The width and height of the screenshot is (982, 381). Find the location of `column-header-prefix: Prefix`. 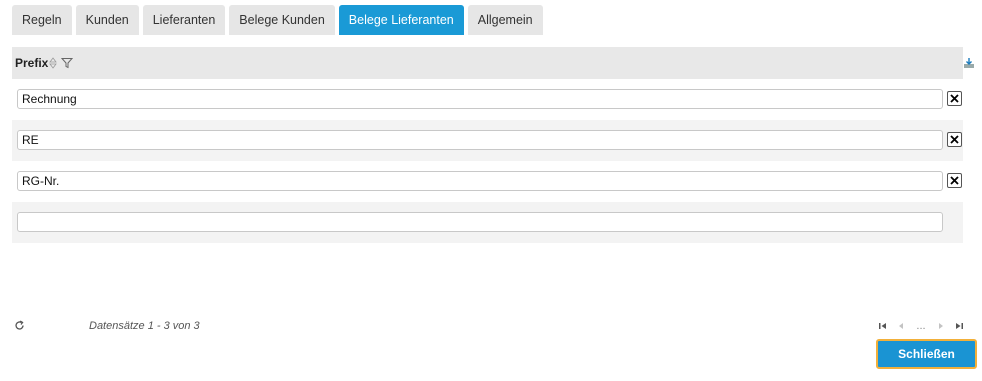

column-header-prefix: Prefix is located at coordinates (31, 63).